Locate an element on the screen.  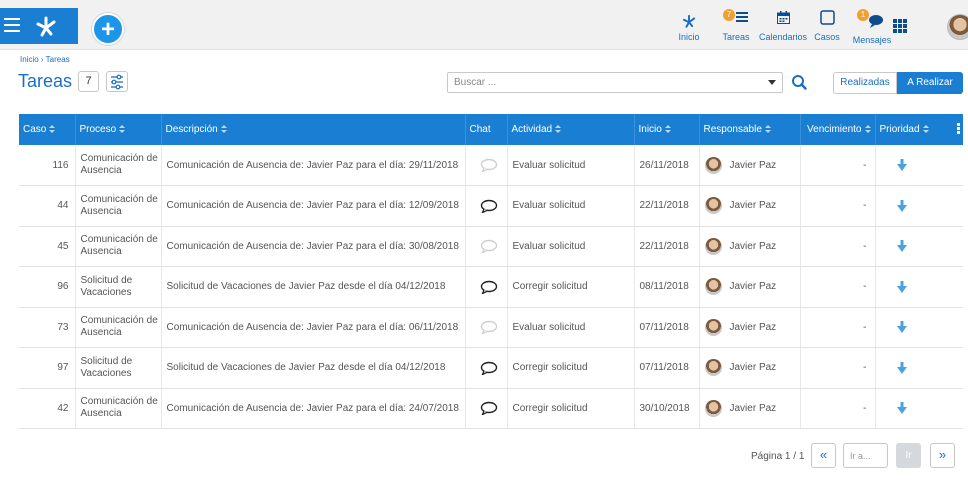
col-label: Actividad is located at coordinates (532, 129).